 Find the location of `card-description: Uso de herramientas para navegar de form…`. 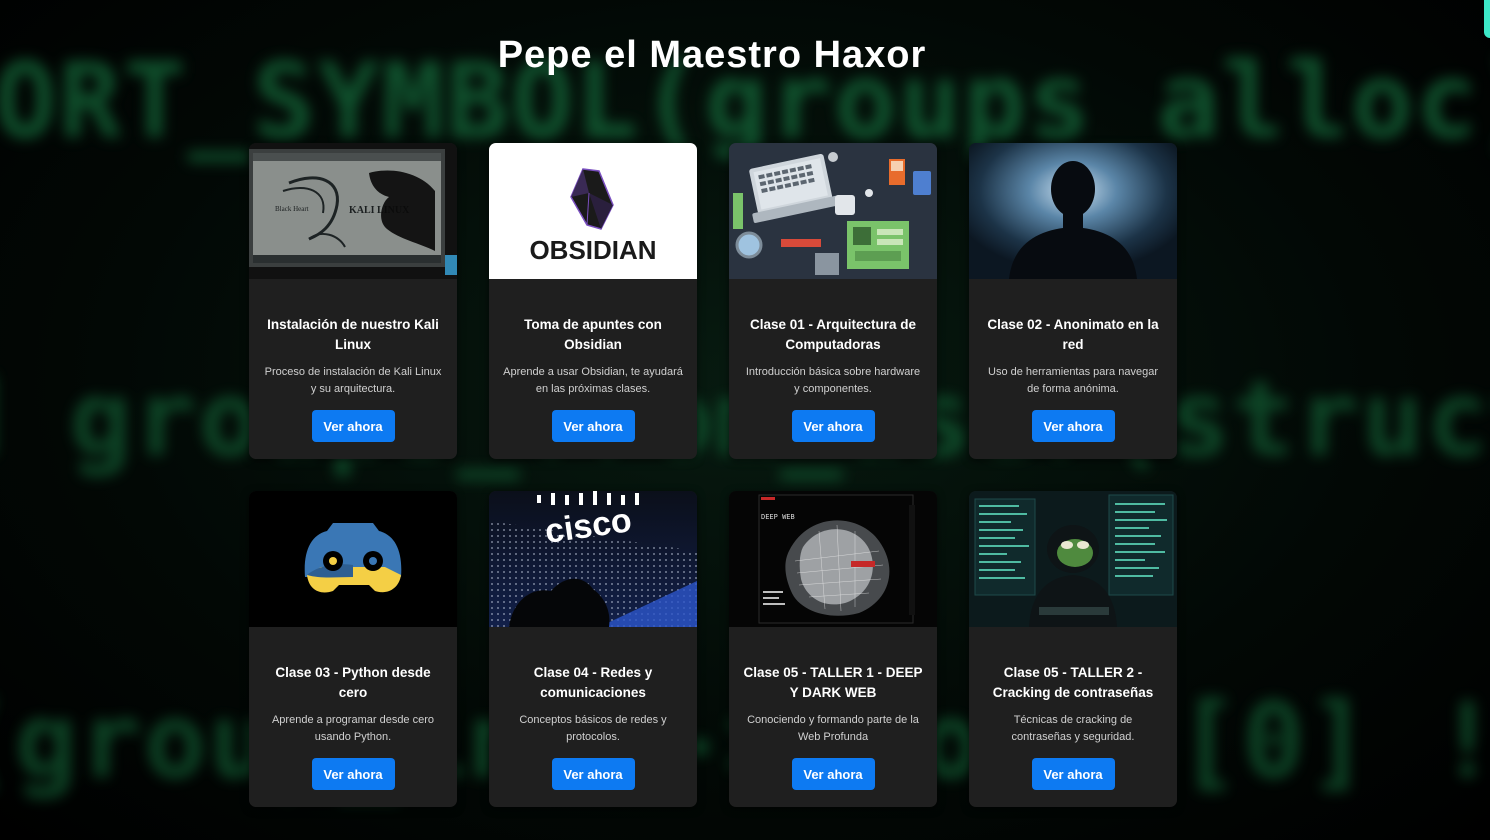

card-description: Uso de herramientas para navegar de form… is located at coordinates (1073, 380).